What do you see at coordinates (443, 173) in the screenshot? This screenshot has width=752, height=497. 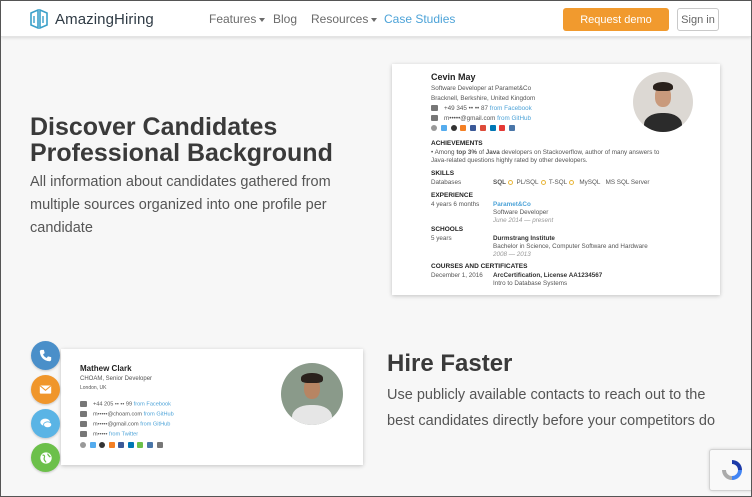 I see `skills-heading: SKILLS` at bounding box center [443, 173].